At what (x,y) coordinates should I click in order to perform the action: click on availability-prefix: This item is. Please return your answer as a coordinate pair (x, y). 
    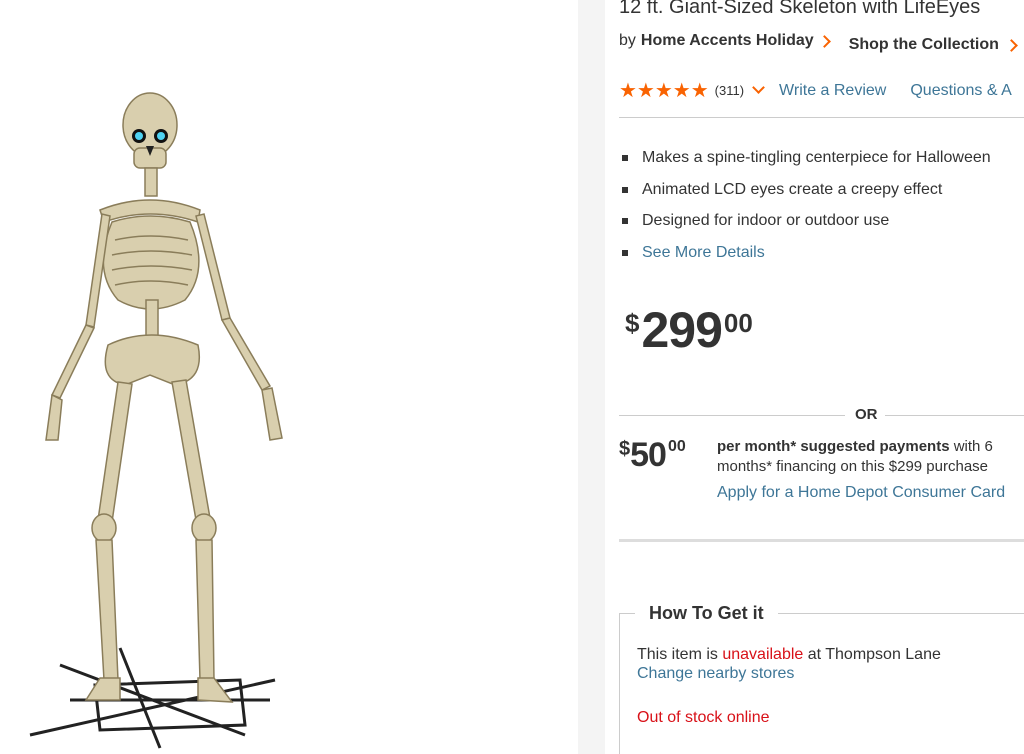
    Looking at the image, I should click on (680, 654).